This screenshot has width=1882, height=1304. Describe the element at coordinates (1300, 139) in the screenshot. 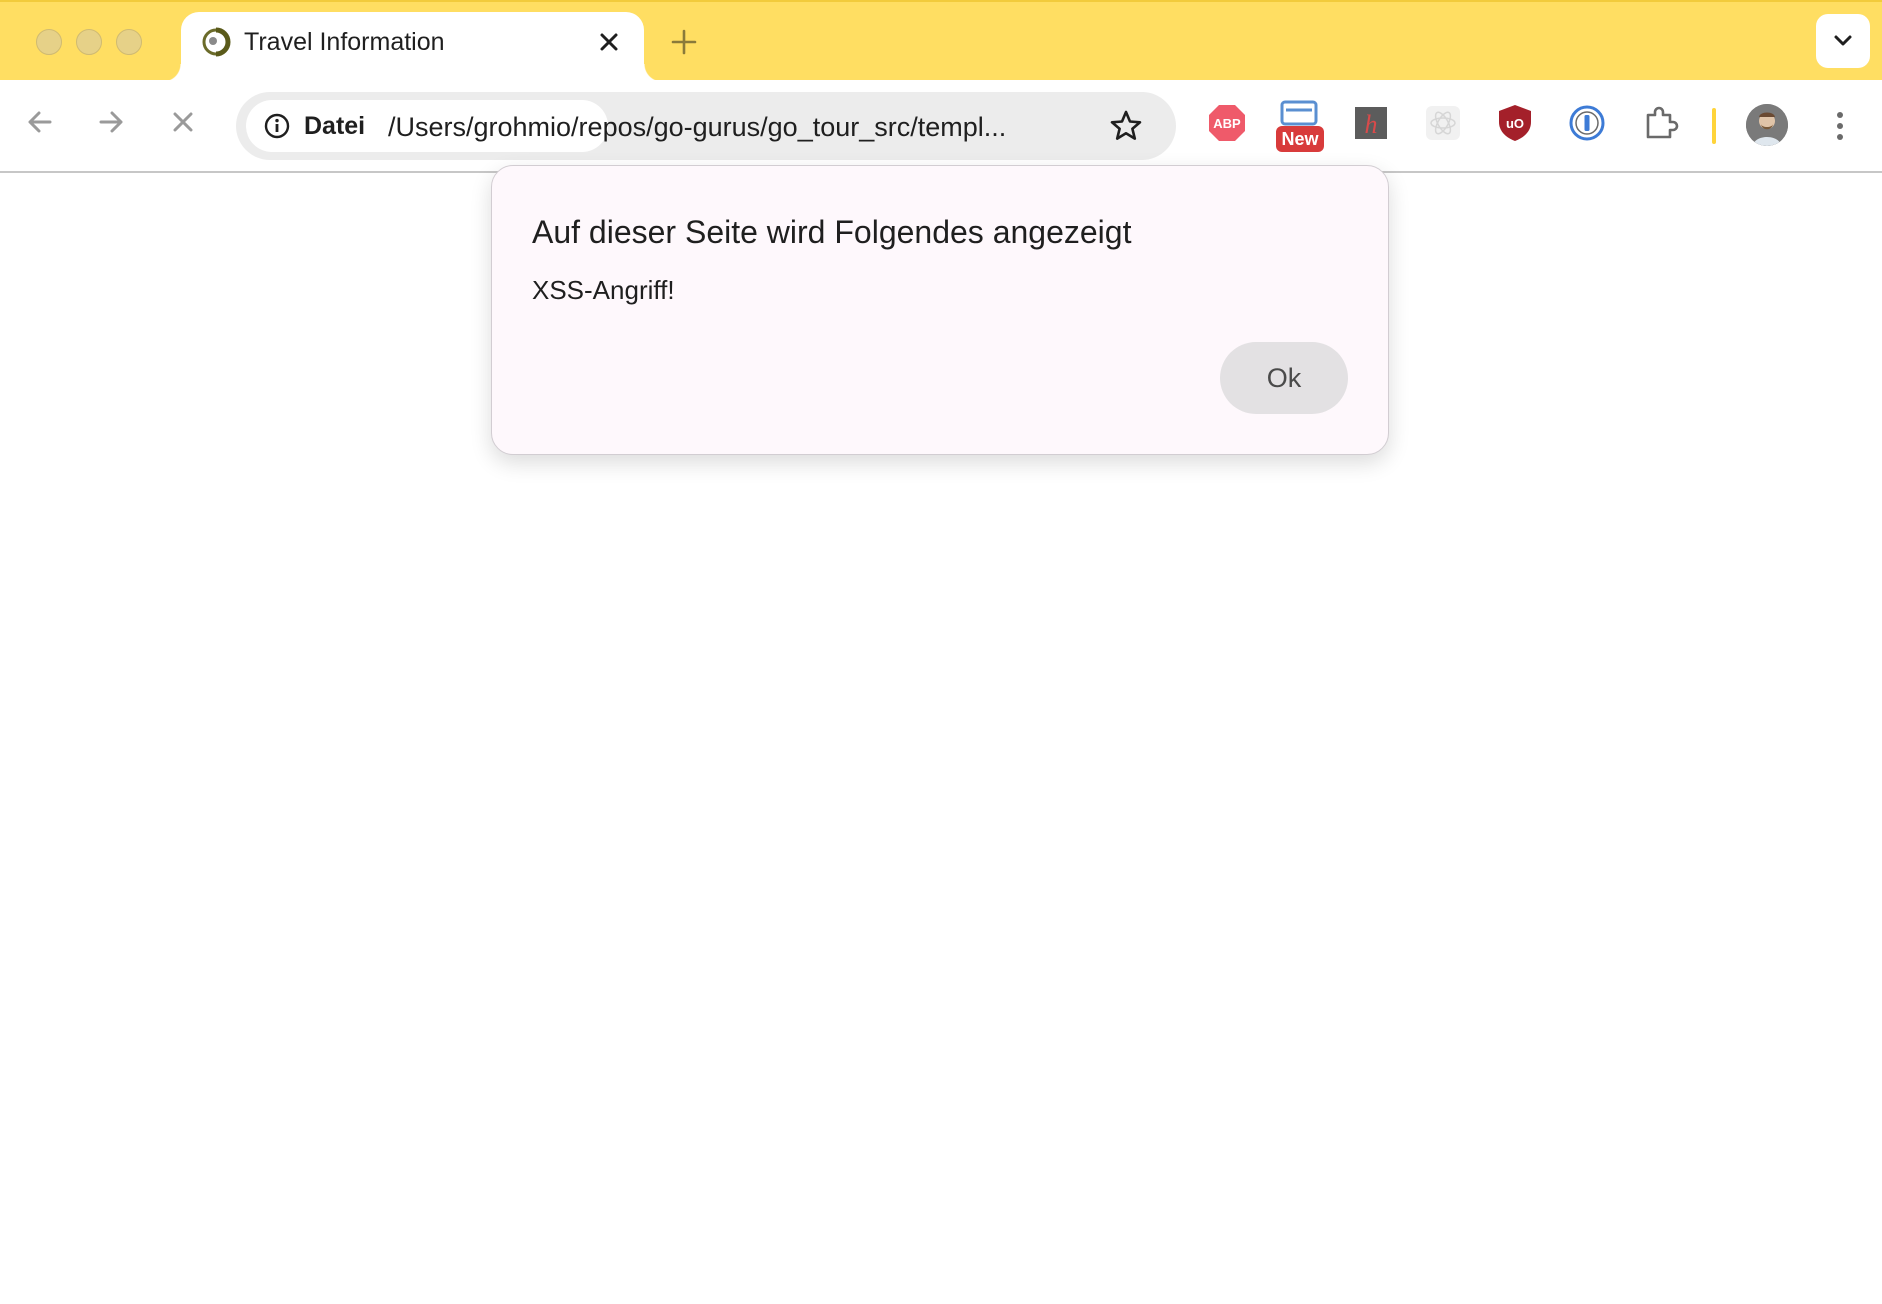

I see `new-badge: New` at that location.